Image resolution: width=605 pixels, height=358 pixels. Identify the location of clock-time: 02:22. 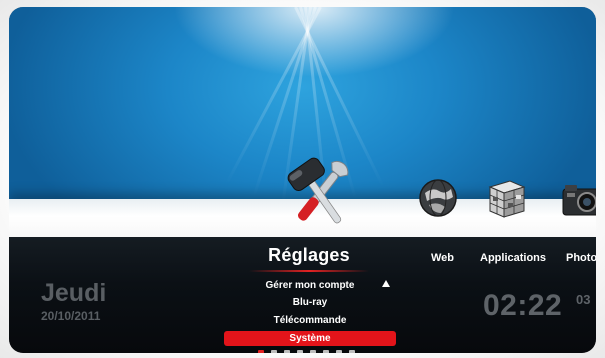
(523, 305).